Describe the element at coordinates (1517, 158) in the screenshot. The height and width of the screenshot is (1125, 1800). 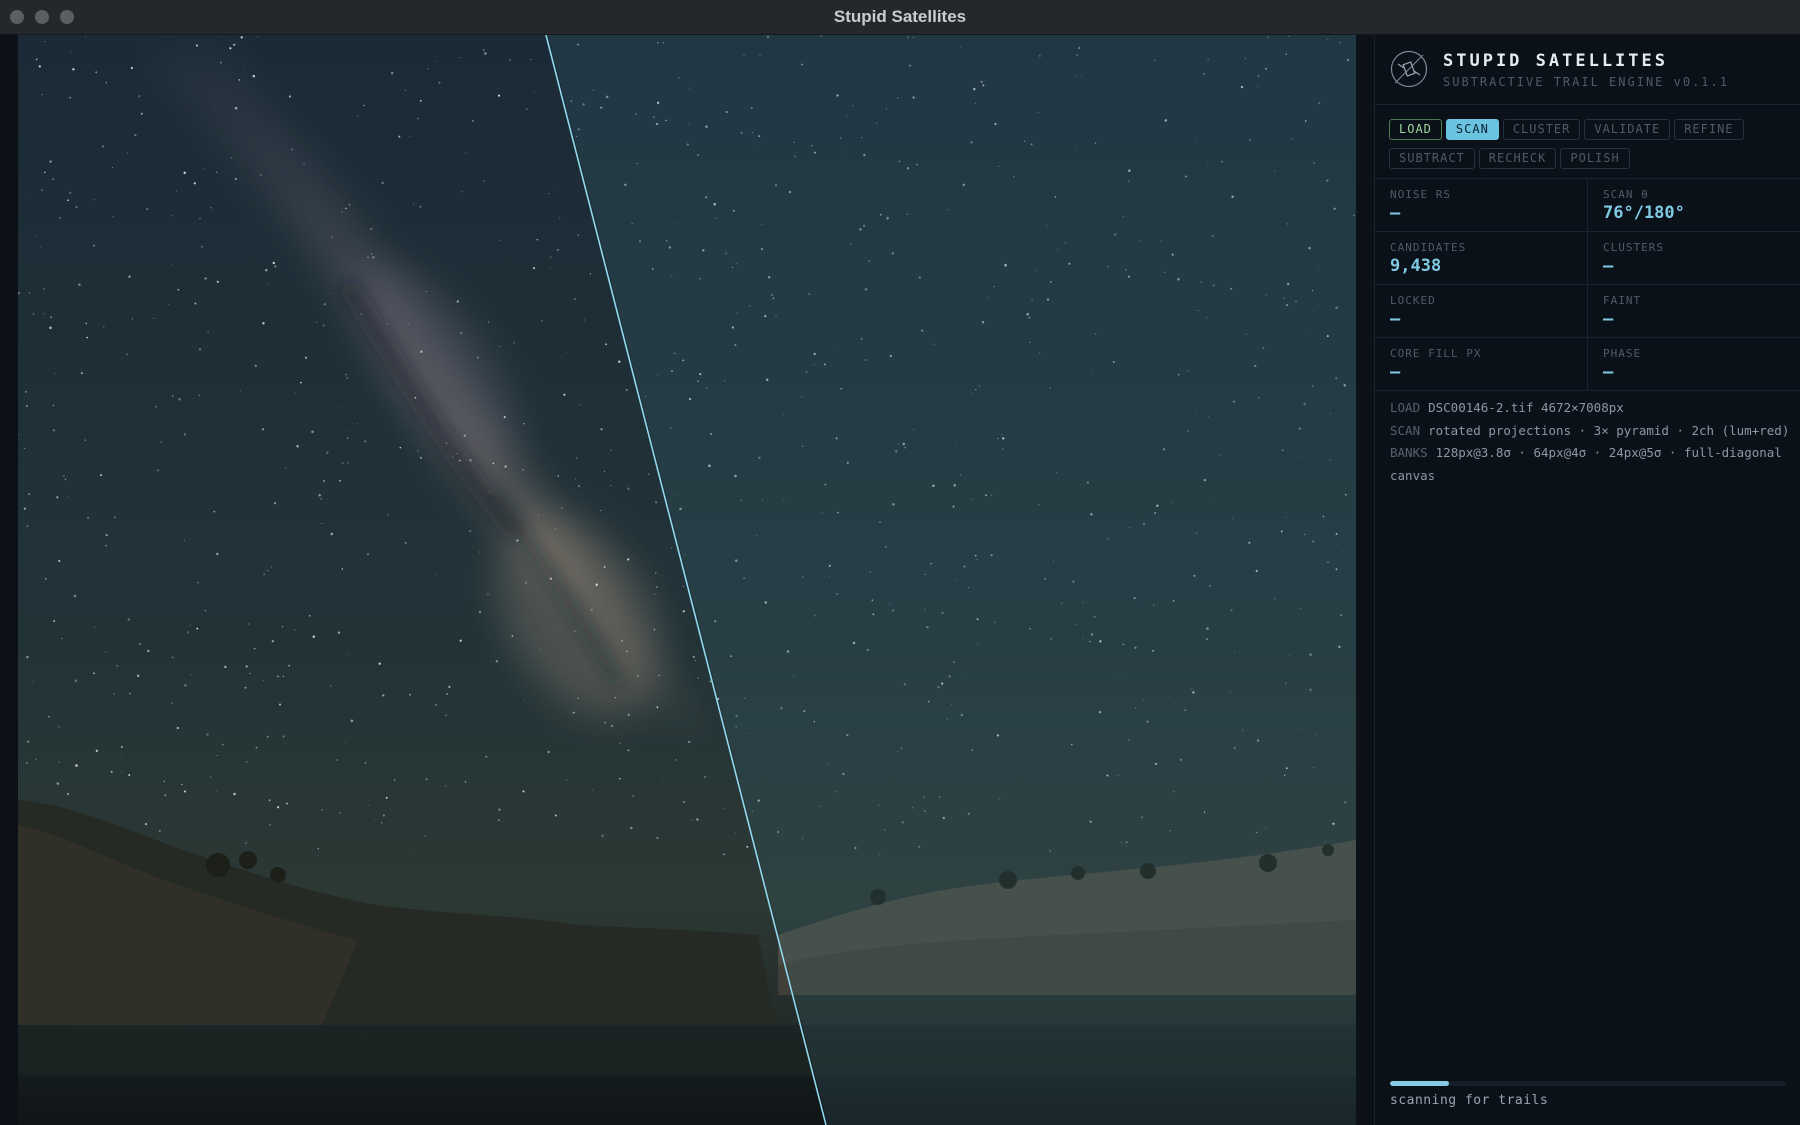
I see `stage-recheck-button: RECHECK` at that location.